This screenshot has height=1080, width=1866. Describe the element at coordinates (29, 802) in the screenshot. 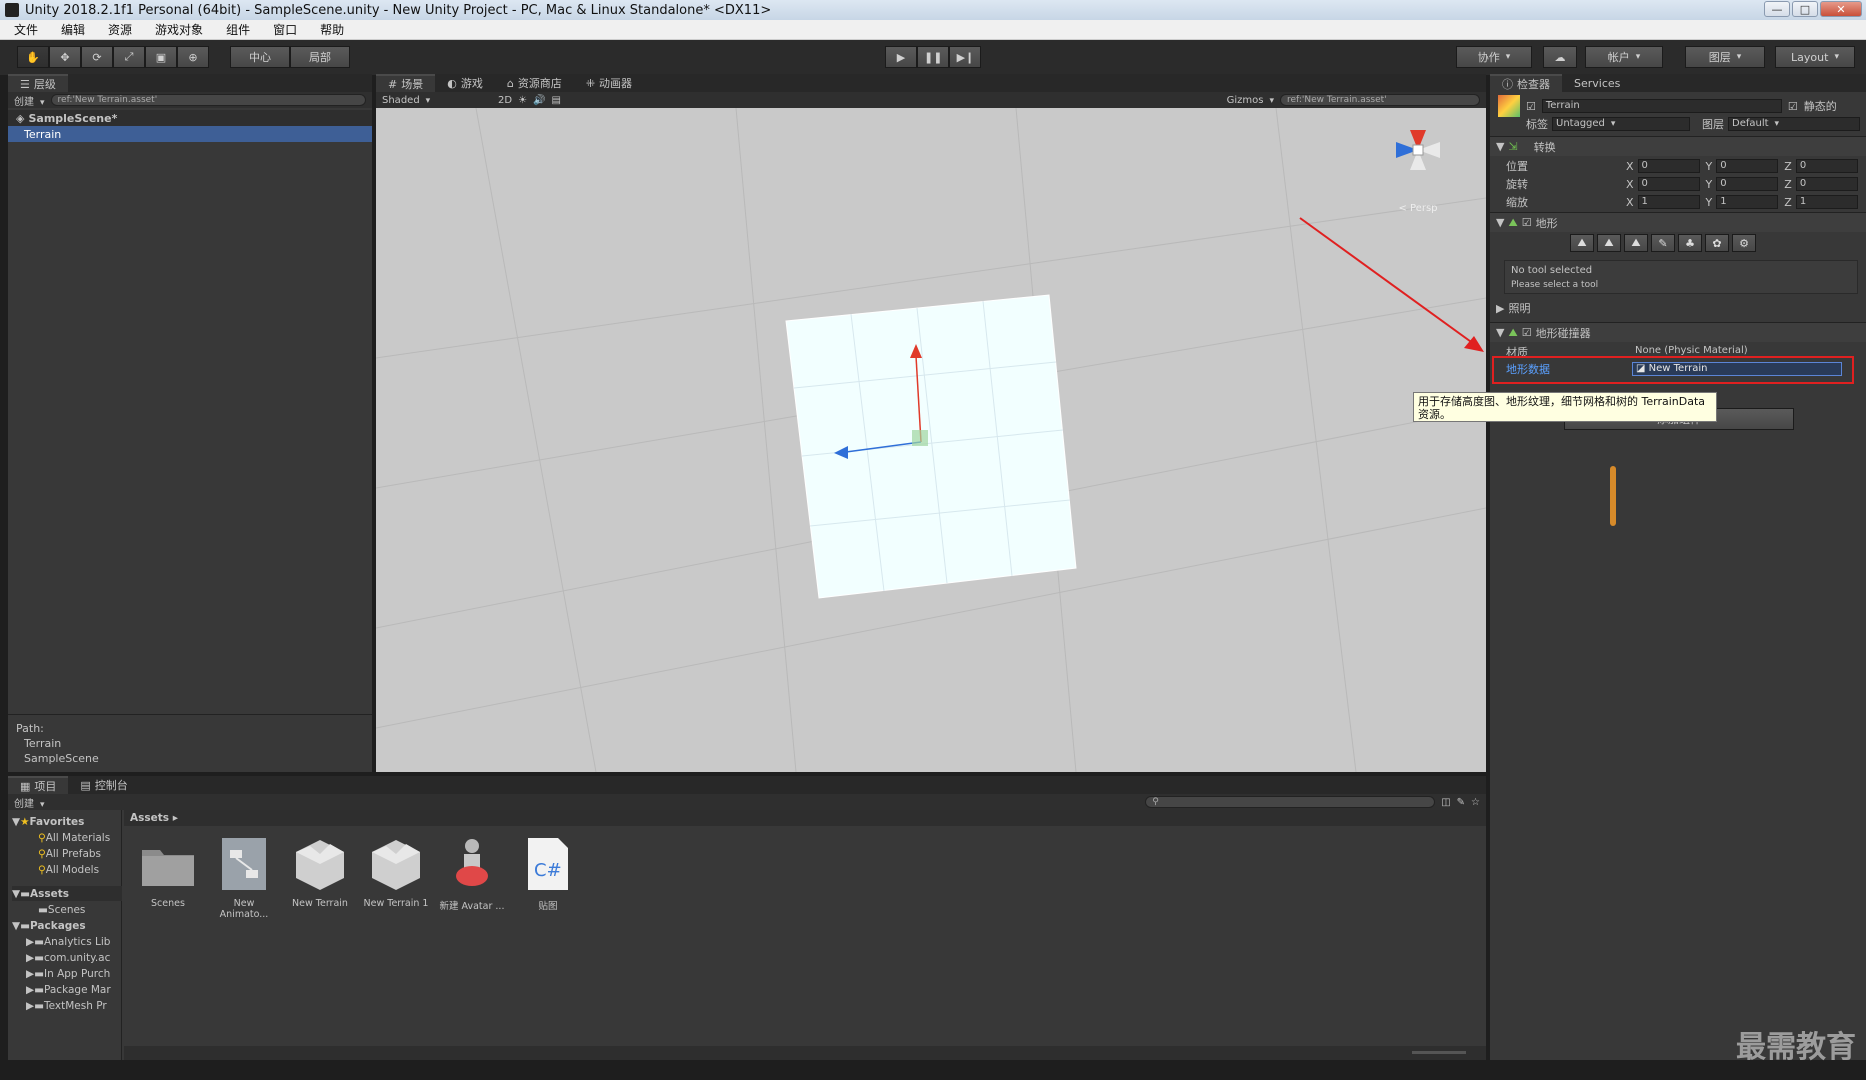

I see `project-create-dropdown: 创建` at that location.